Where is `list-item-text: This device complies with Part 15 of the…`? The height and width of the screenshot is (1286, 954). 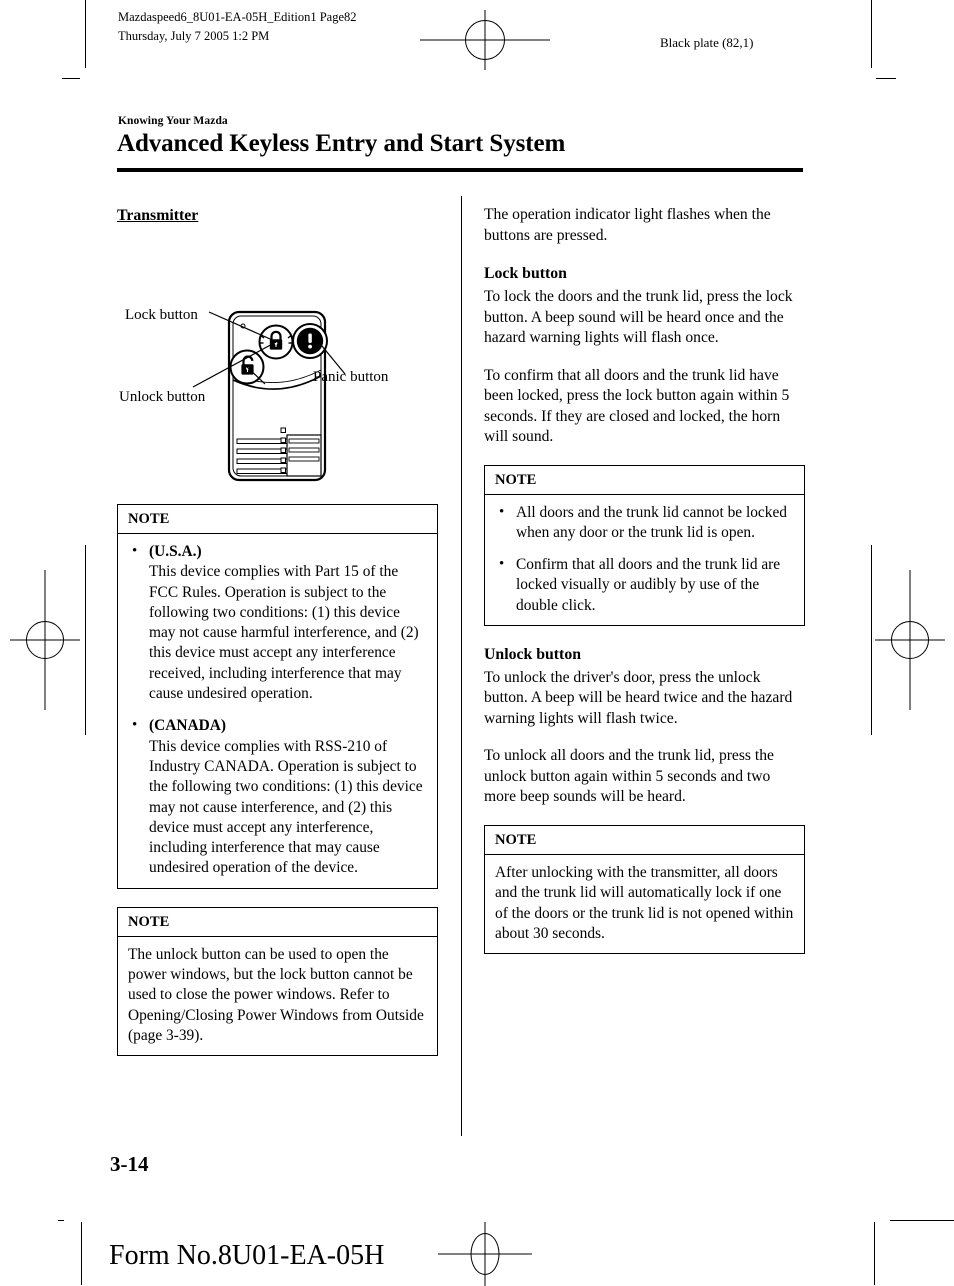 list-item-text: This device complies with Part 15 of the… is located at coordinates (284, 633).